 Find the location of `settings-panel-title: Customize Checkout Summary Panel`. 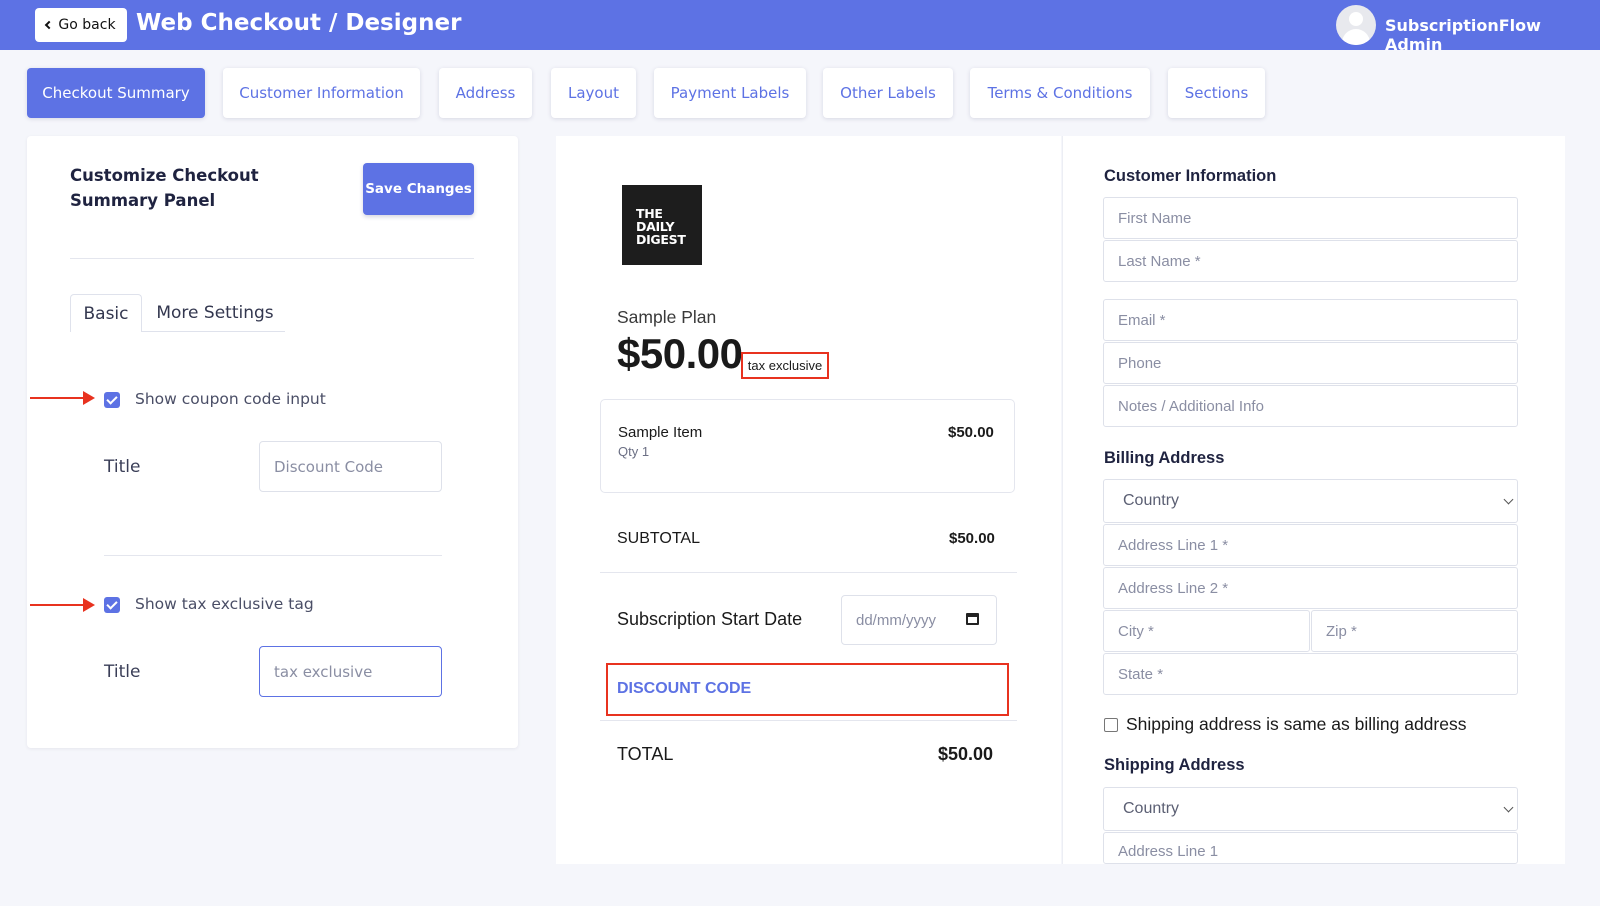

settings-panel-title: Customize Checkout Summary Panel is located at coordinates (164, 188).